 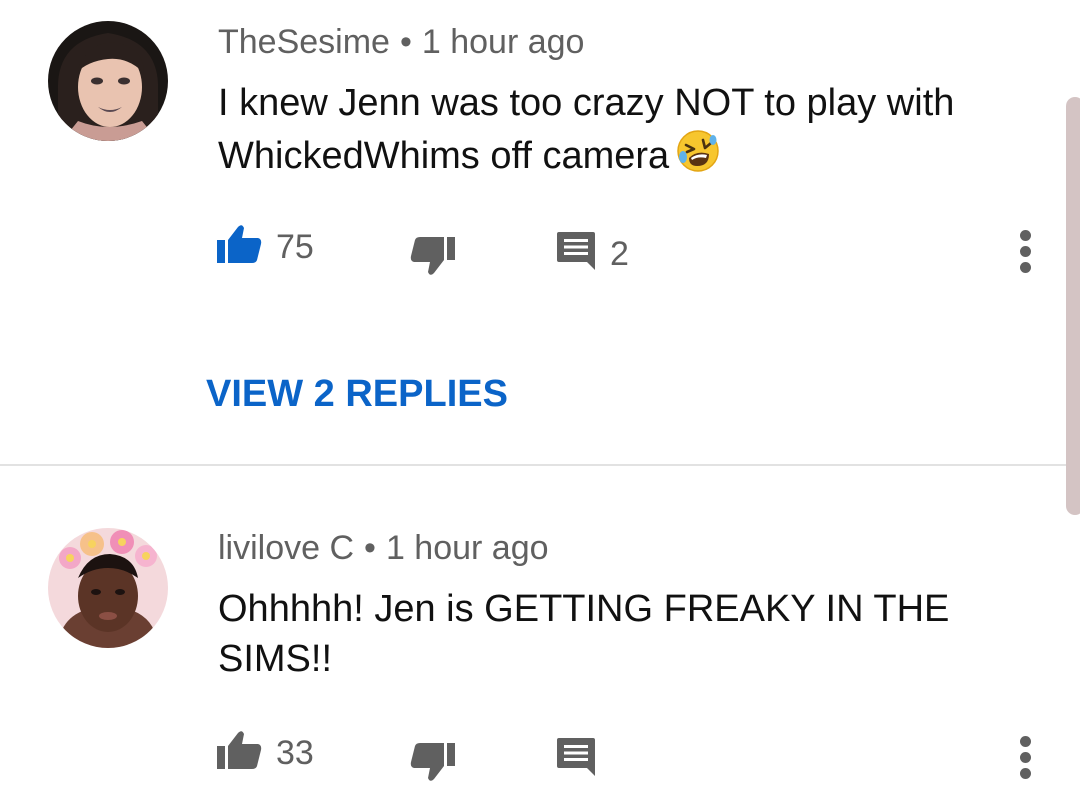 What do you see at coordinates (1073, 306) in the screenshot?
I see `scrollbar` at bounding box center [1073, 306].